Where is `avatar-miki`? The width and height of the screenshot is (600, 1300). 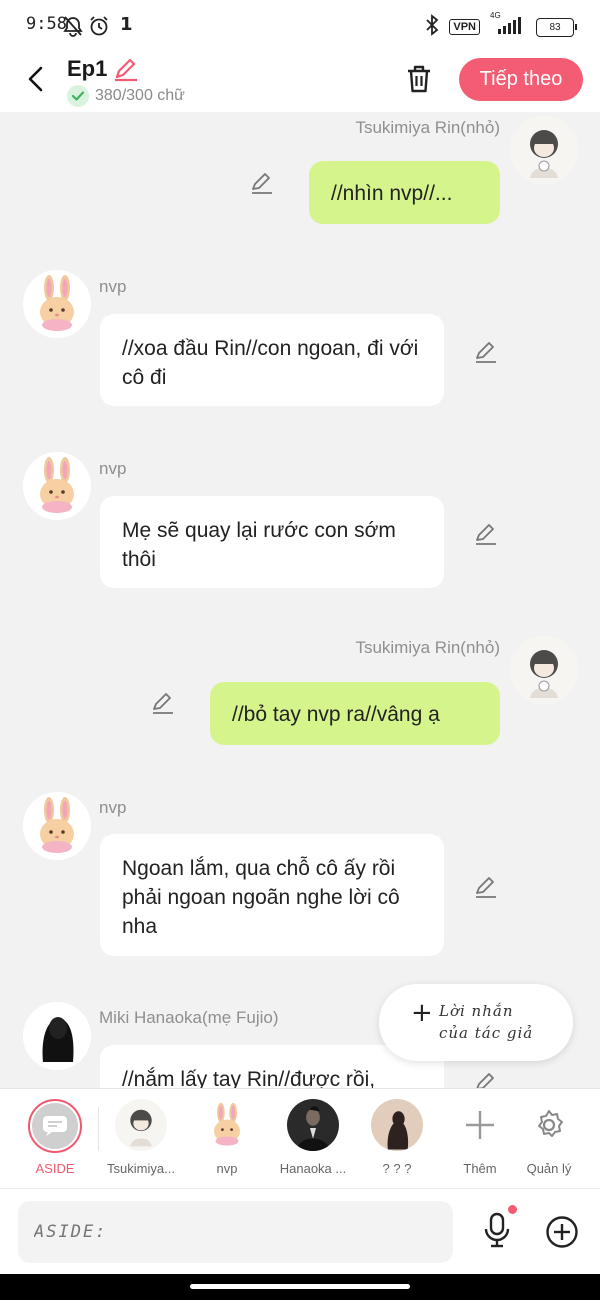 avatar-miki is located at coordinates (57, 1036).